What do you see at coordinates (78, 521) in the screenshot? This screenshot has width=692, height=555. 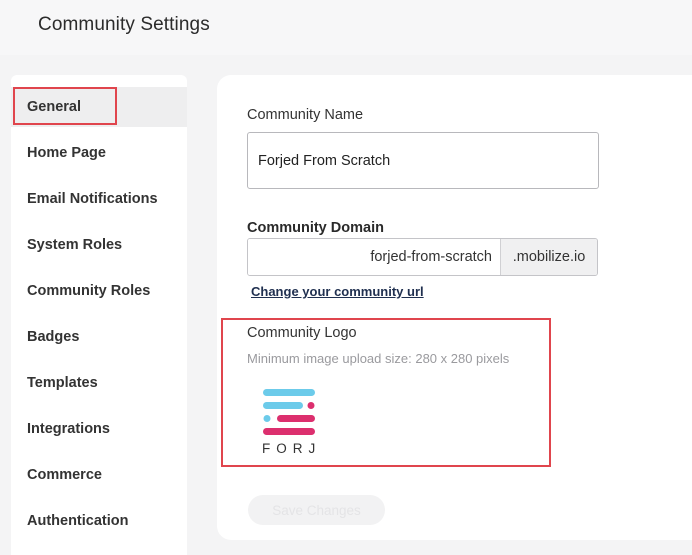 I see `sidebar-item-label: Authentication` at bounding box center [78, 521].